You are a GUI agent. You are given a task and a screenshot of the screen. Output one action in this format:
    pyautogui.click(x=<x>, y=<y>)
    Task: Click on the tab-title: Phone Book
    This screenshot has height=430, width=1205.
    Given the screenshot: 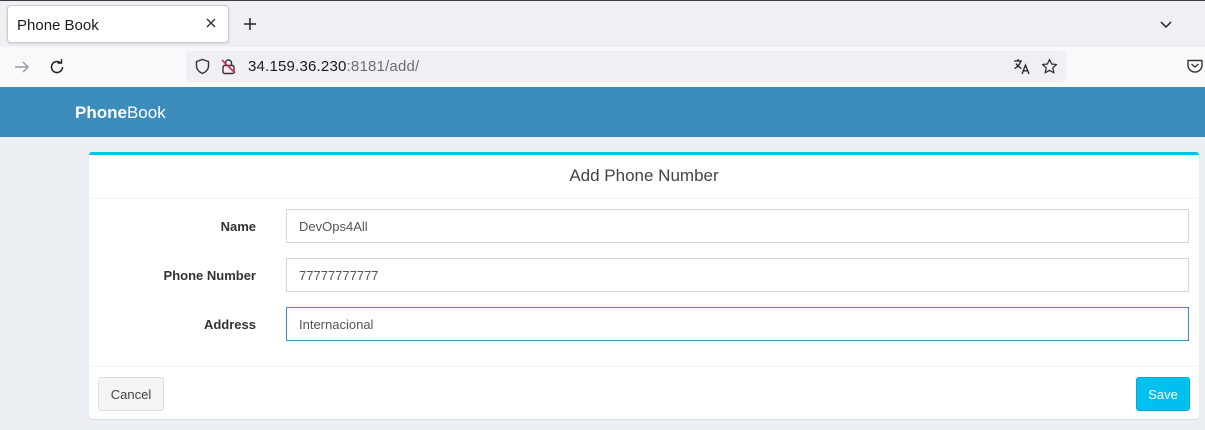 What is the action you would take?
    pyautogui.click(x=58, y=25)
    